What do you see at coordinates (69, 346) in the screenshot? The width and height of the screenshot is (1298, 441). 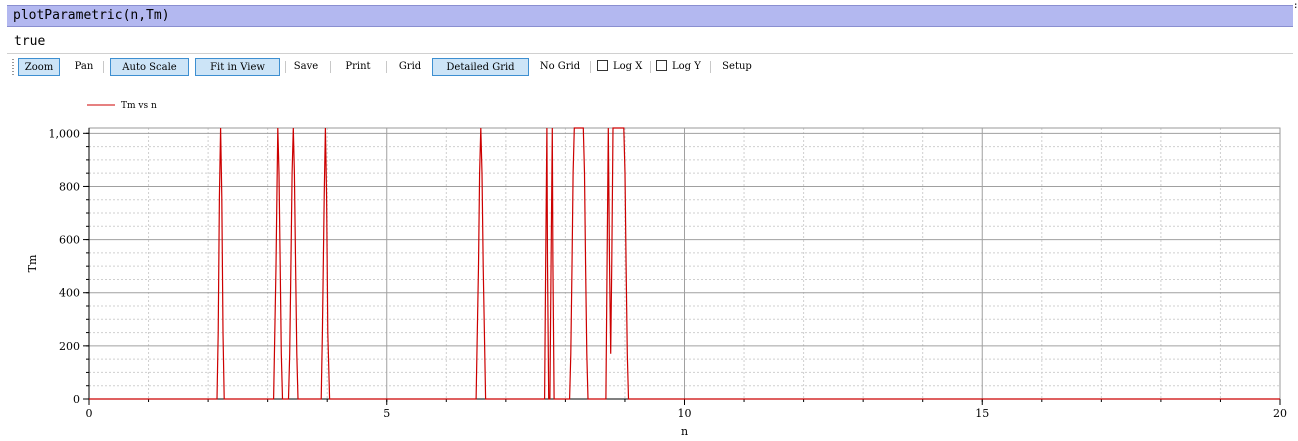 I see `y-tick-label: 200` at bounding box center [69, 346].